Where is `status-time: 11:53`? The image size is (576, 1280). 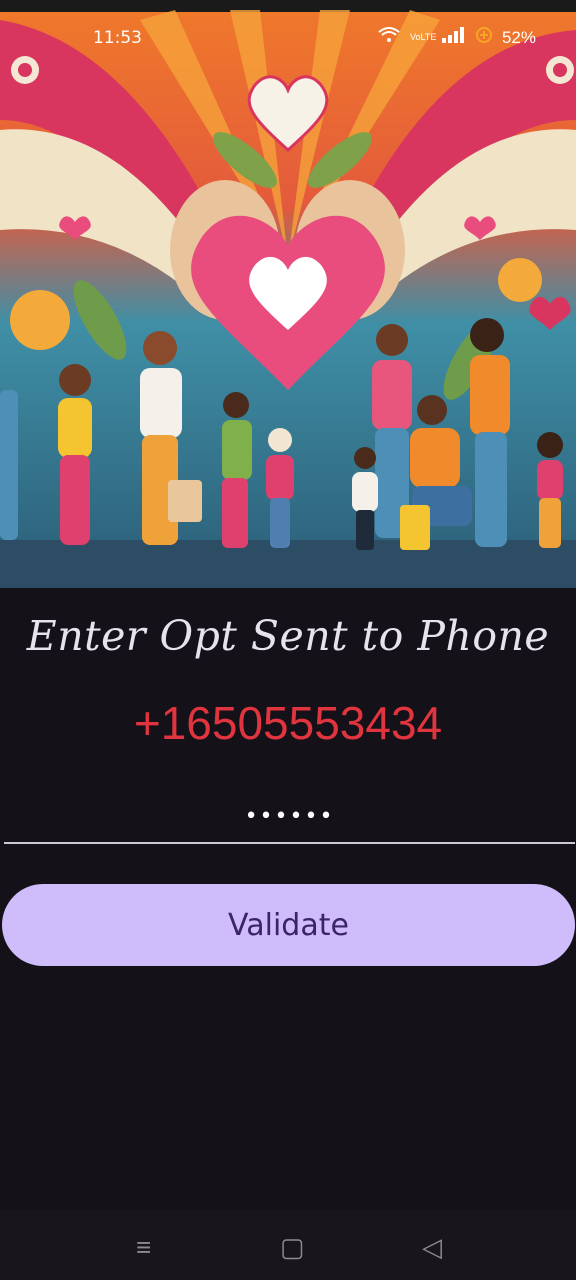 status-time: 11:53 is located at coordinates (117, 38).